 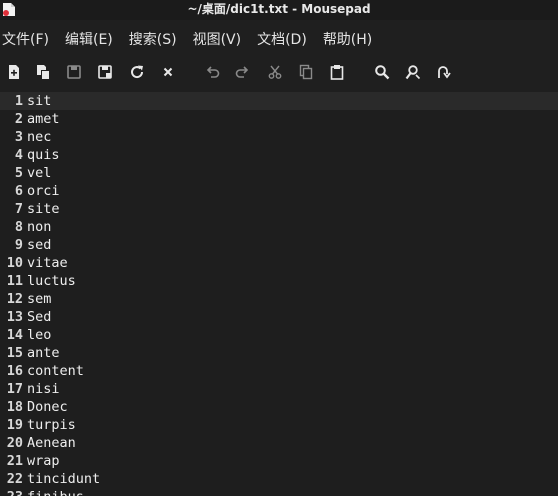 I want to click on window-title: ~/桌面/dic1t.txt - Mousepad, so click(x=279, y=9).